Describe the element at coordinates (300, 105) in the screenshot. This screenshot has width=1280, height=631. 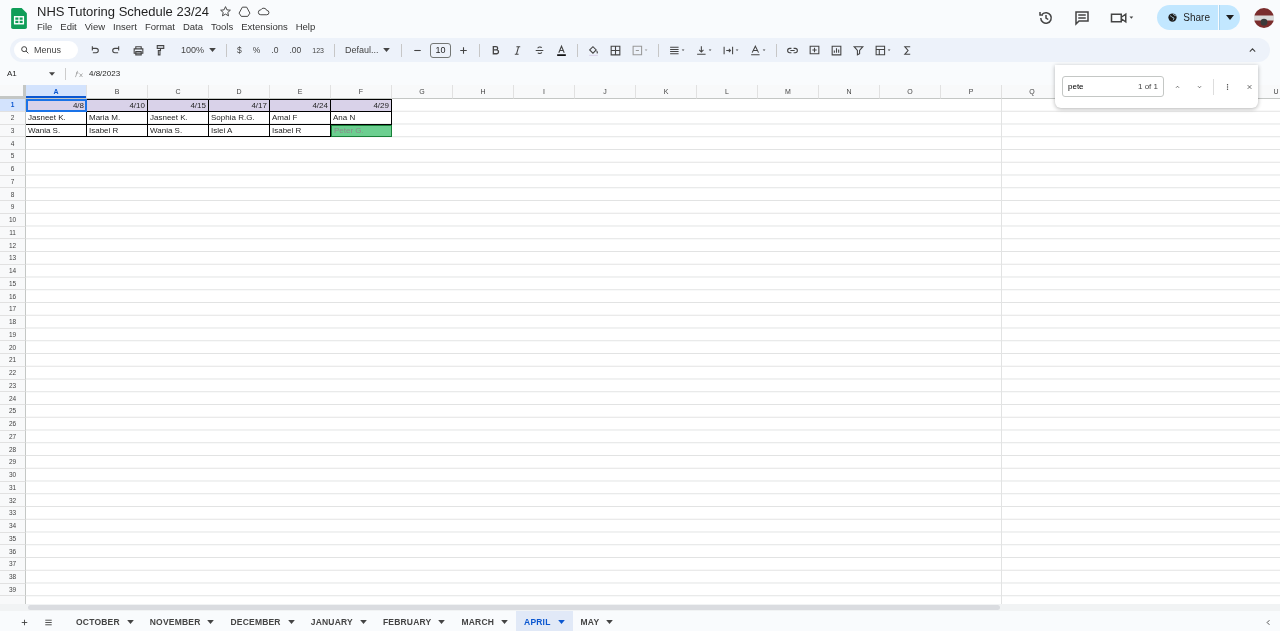
I see `table-cell: 4/24` at that location.